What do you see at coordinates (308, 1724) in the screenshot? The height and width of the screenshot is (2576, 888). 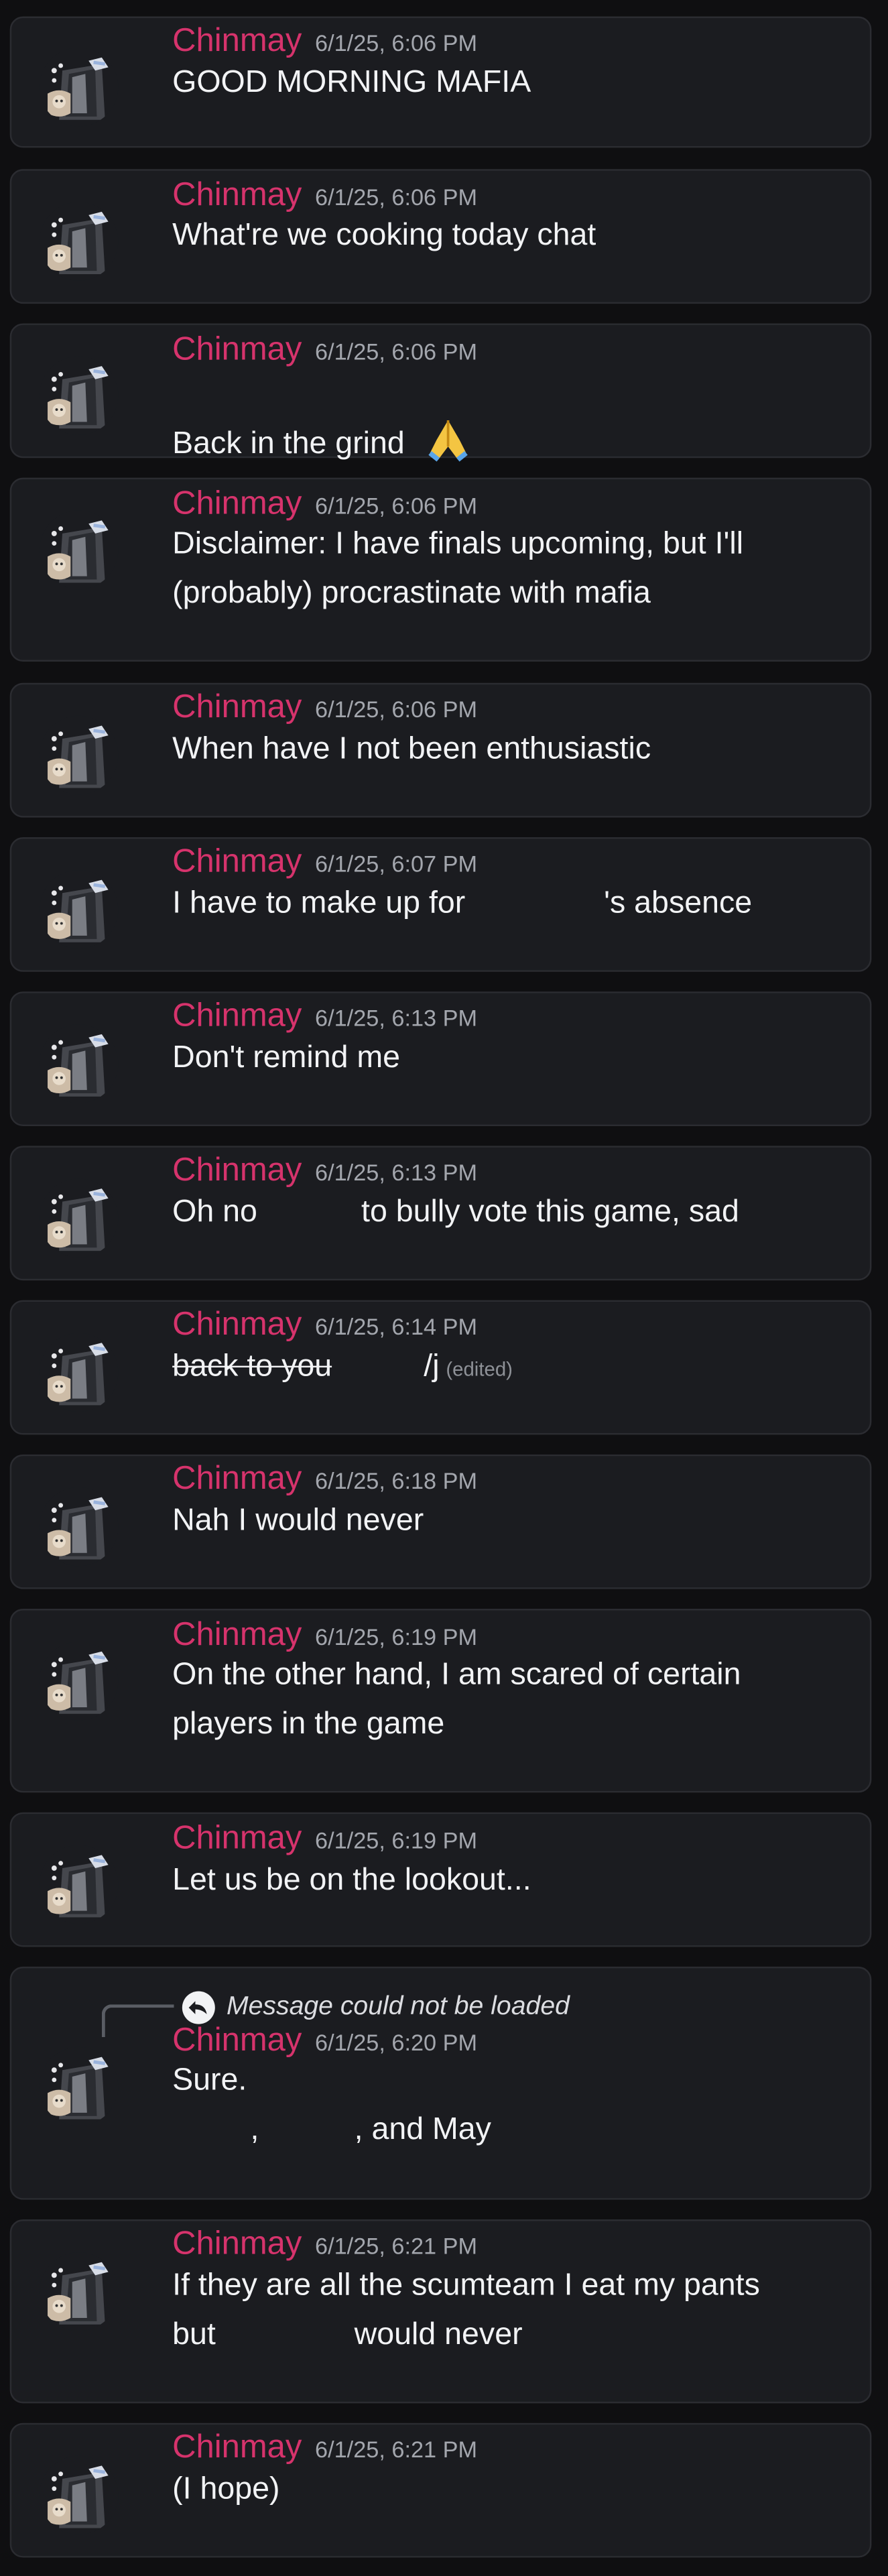 I see `message-text-line: players in the game` at bounding box center [308, 1724].